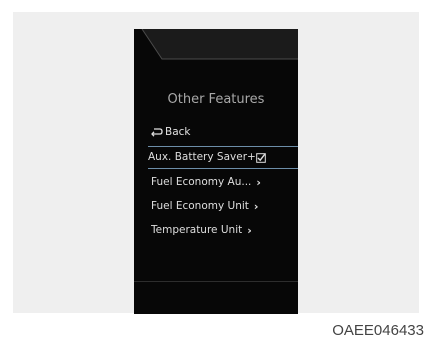  I want to click on back-label: Back, so click(178, 132).